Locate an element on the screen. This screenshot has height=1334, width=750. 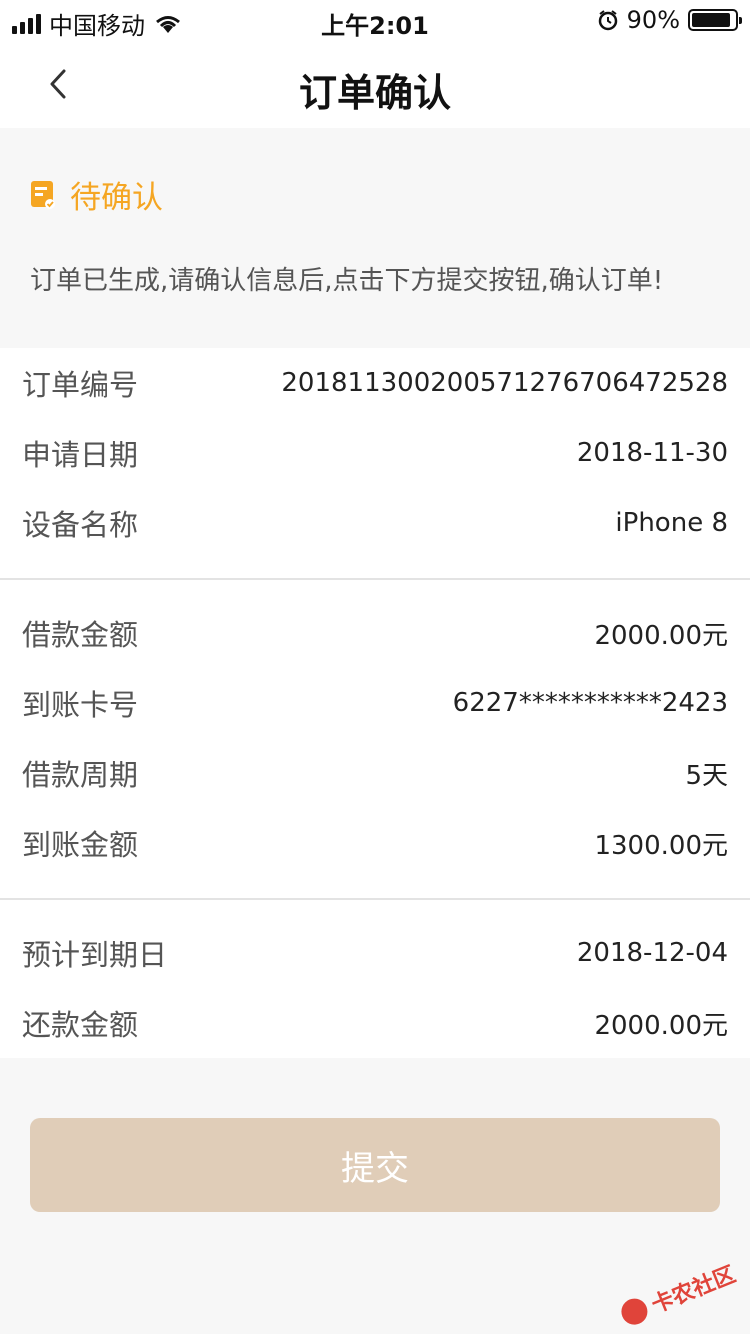
row-value: 2018-11-30 is located at coordinates (652, 453).